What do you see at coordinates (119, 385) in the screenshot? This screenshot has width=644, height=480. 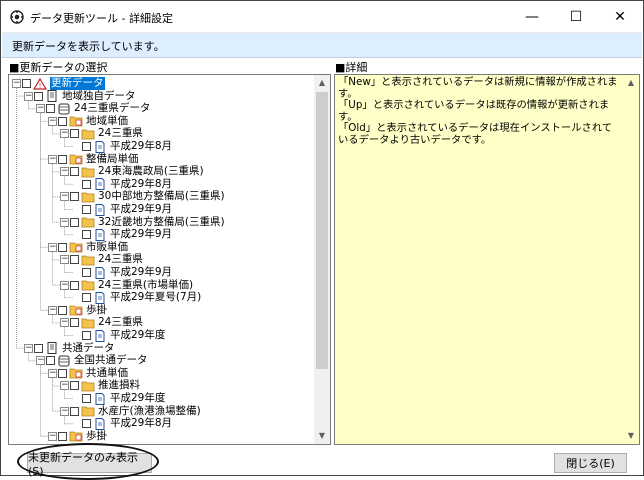 I see `tree-node-label: 推進損料` at bounding box center [119, 385].